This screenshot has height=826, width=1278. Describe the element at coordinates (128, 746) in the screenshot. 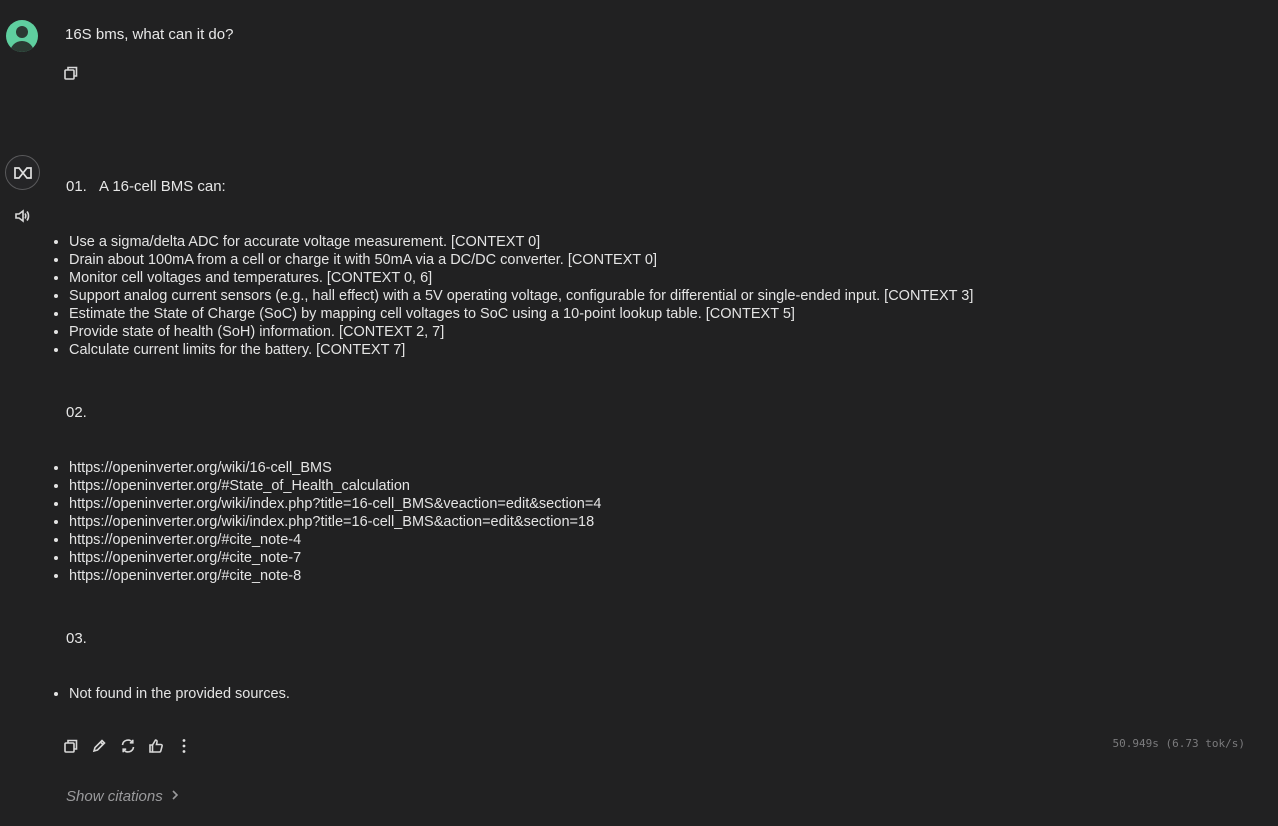

I see `refresh-icon` at that location.